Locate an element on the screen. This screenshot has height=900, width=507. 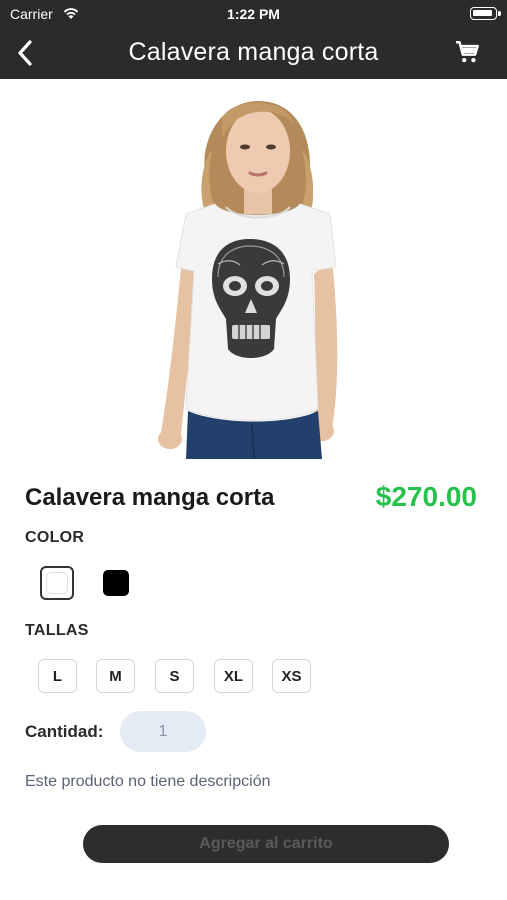
color-swatch-white is located at coordinates (57, 583).